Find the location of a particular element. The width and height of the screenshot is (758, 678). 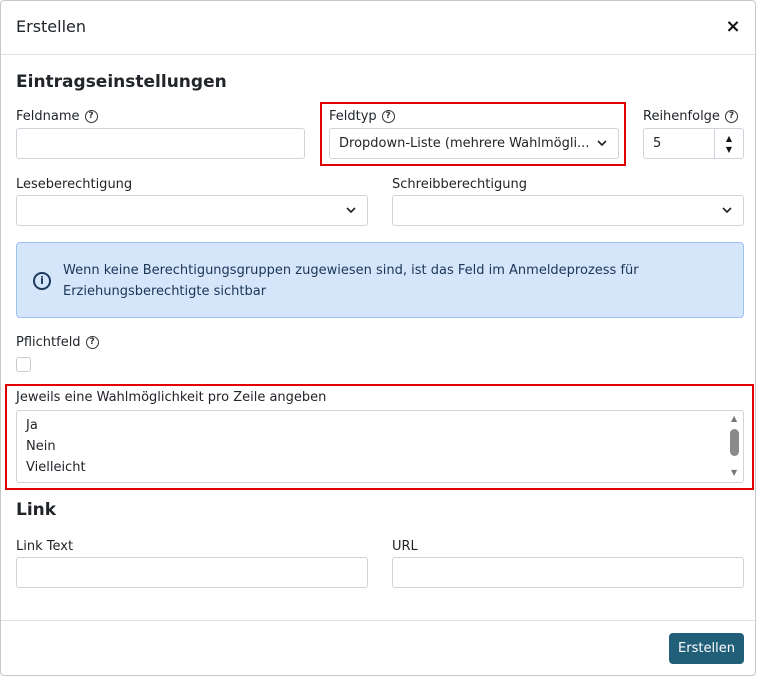

option-line: Nein is located at coordinates (41, 446).